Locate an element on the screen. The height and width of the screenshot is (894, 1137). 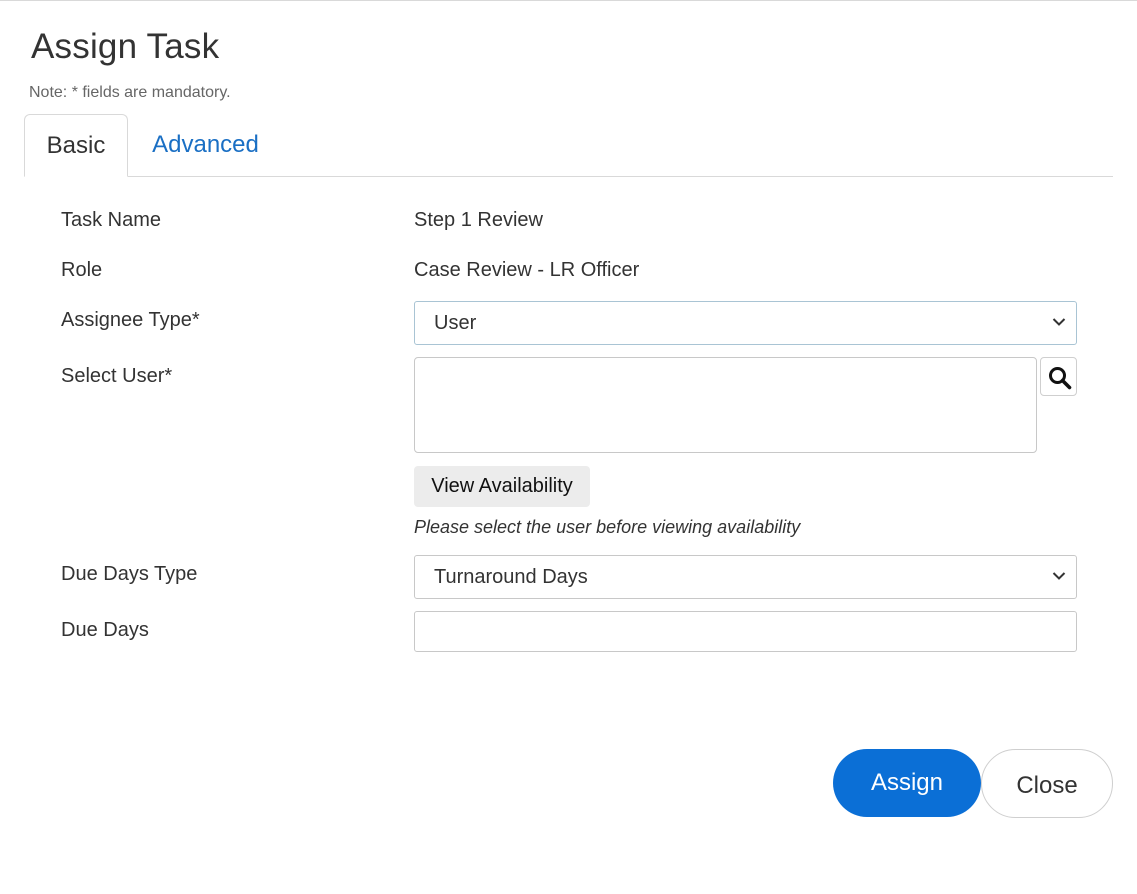
user-search-button is located at coordinates (1058, 376).